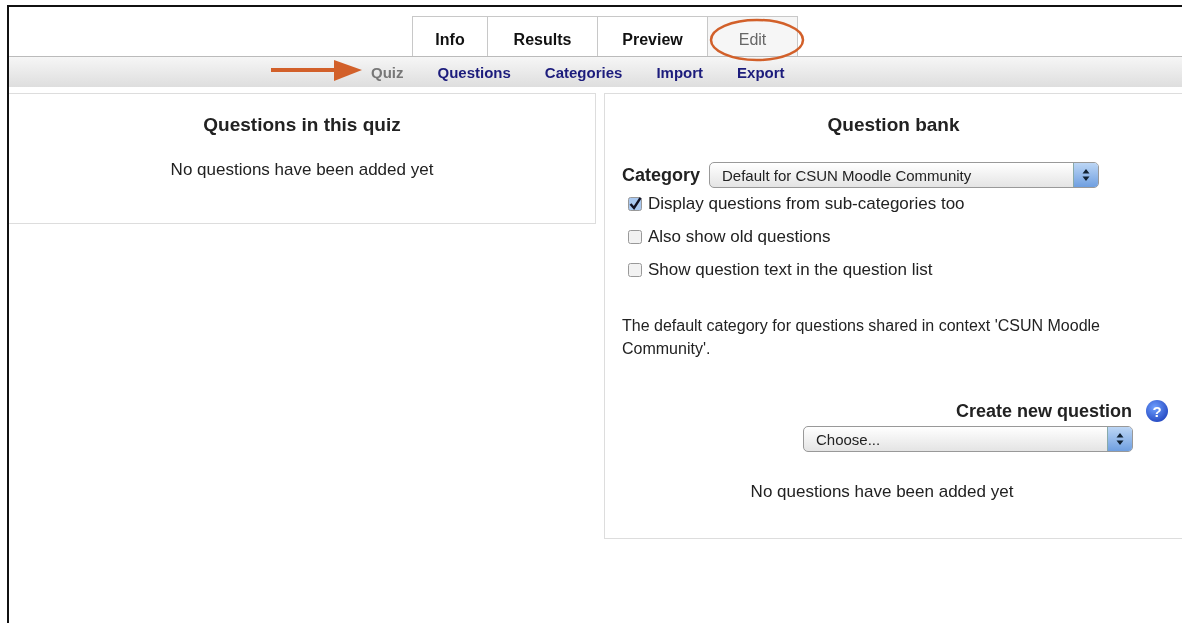  Describe the element at coordinates (739, 237) in the screenshot. I see `checkbox-label: Also show old questions` at that location.